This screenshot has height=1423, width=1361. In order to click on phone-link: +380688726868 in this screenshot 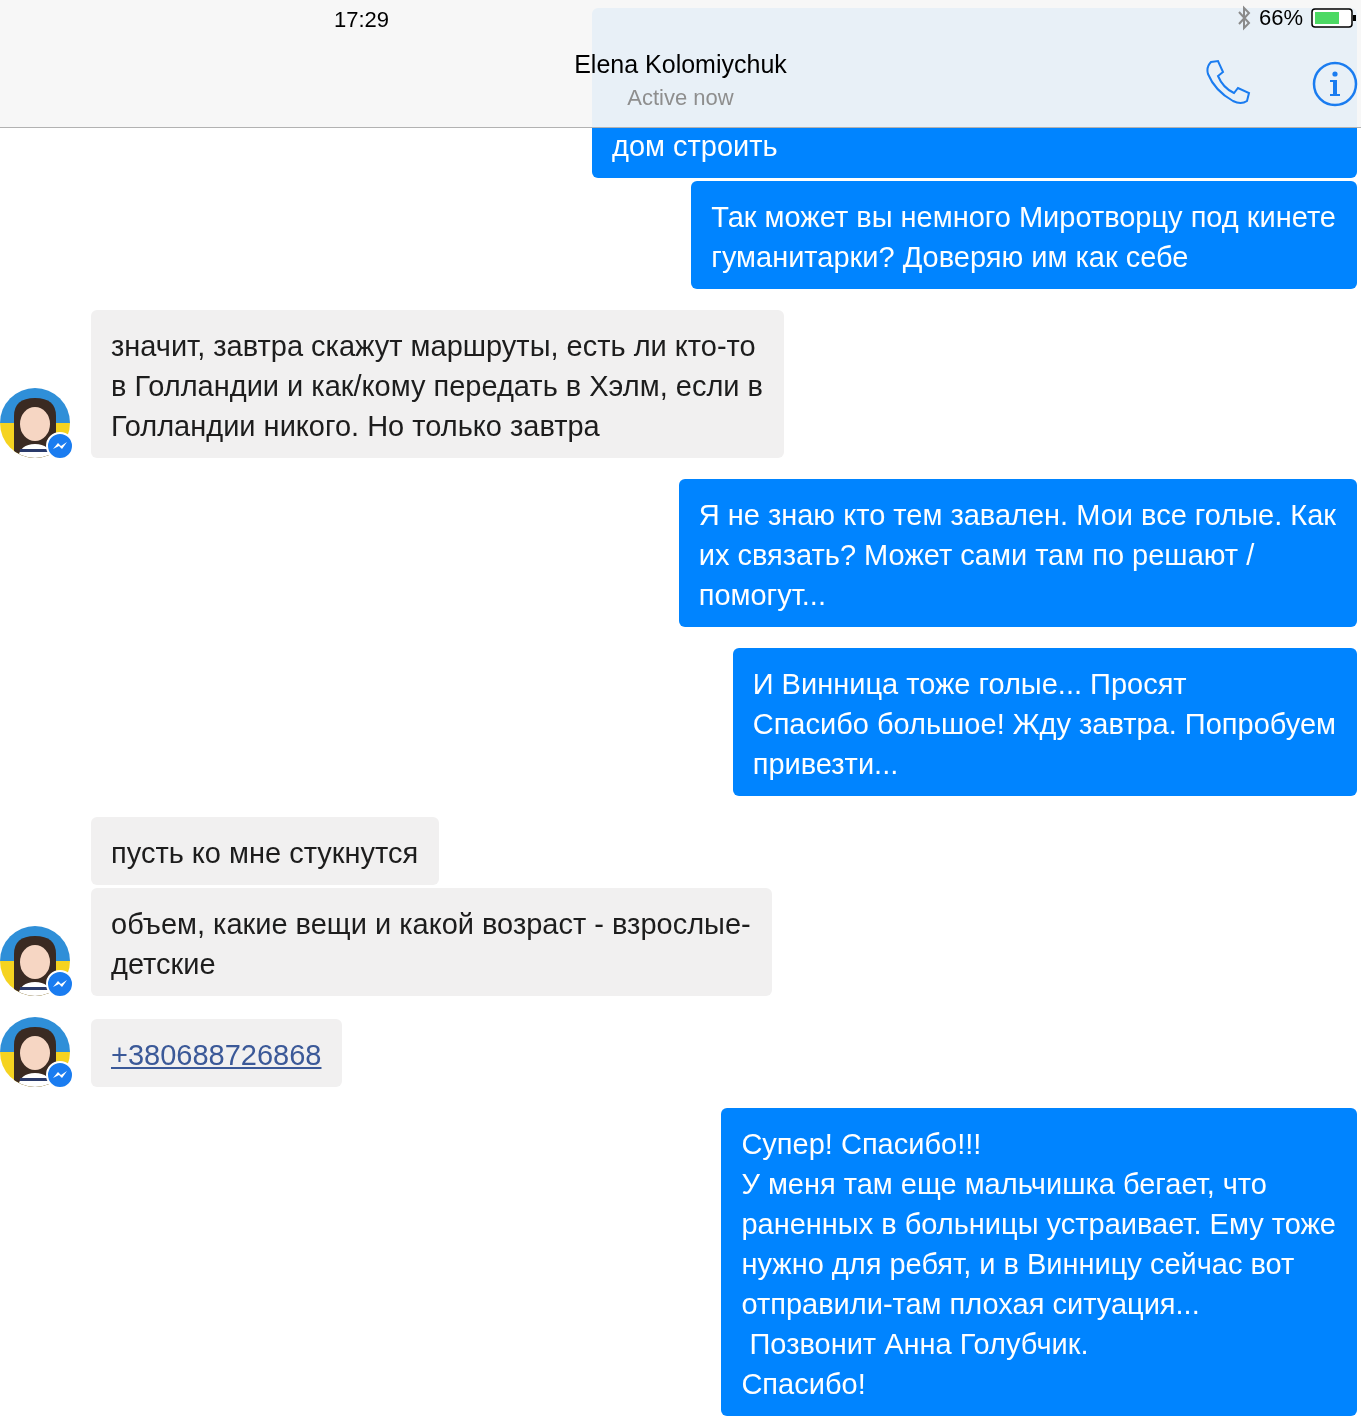, I will do `click(216, 1055)`.